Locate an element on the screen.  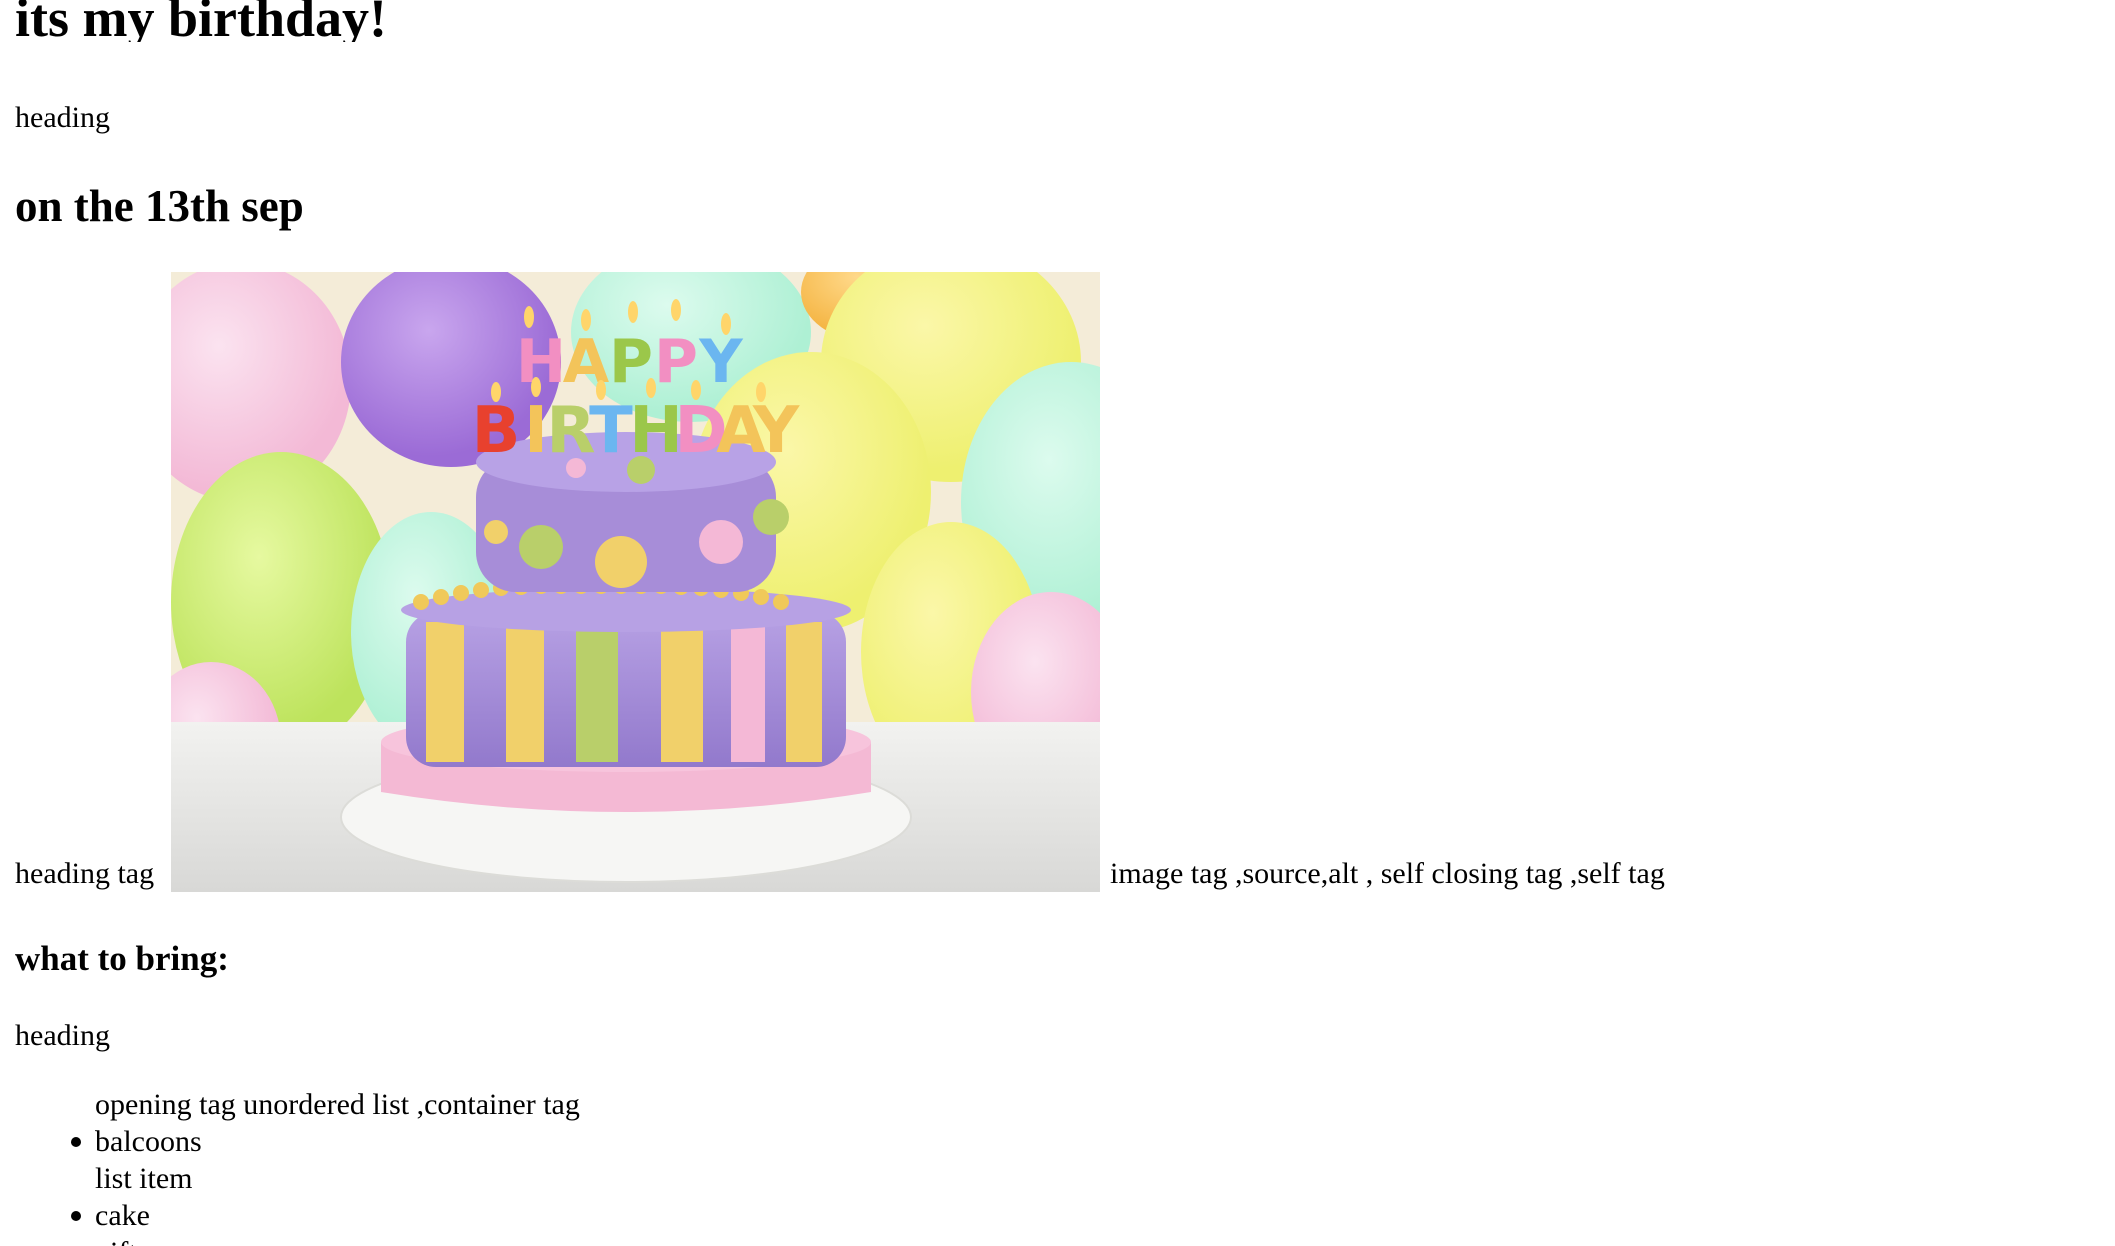
heading-tag-label: heading tag is located at coordinates (85, 873).